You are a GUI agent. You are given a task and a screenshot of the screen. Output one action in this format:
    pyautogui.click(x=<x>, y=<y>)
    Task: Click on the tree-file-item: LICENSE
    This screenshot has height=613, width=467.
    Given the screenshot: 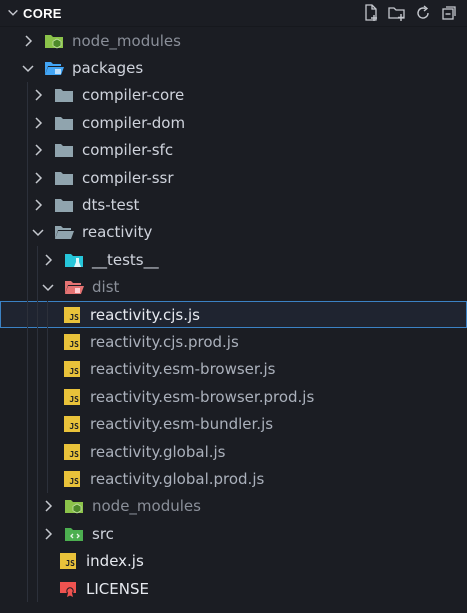 What is the action you would take?
    pyautogui.click(x=233, y=588)
    